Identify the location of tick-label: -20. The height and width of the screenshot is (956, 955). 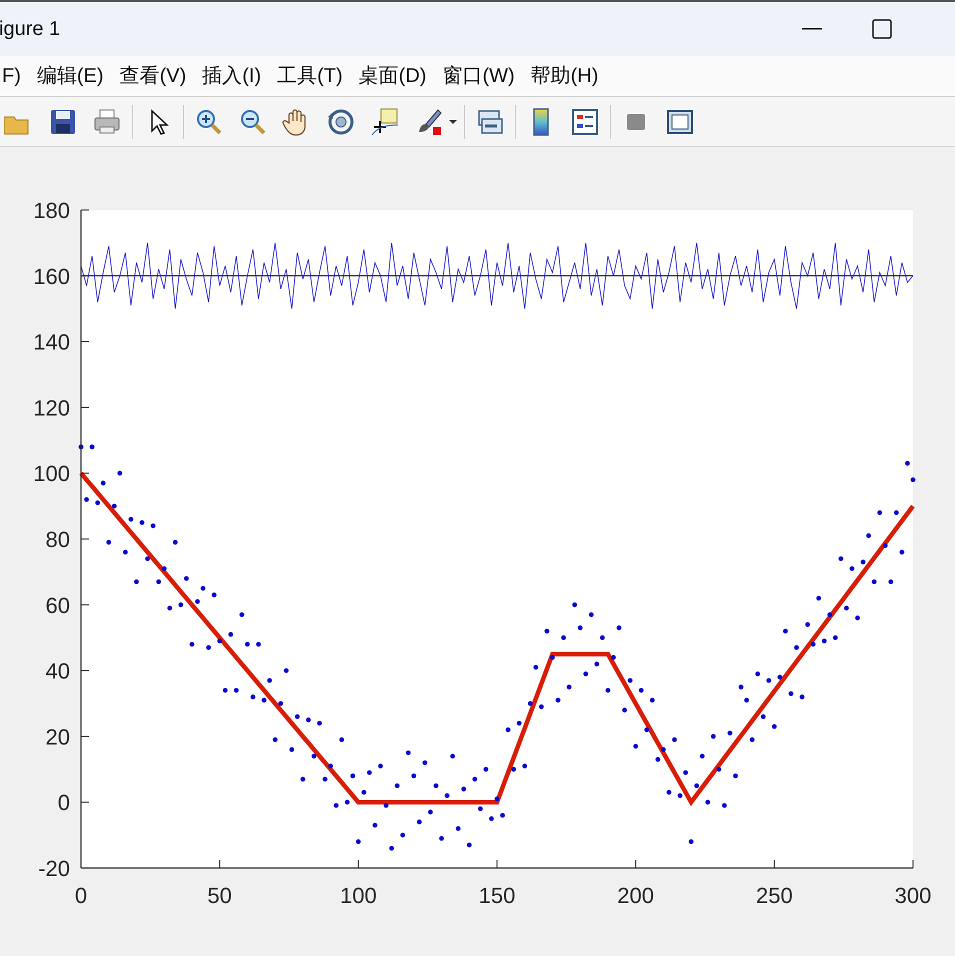
(54, 868).